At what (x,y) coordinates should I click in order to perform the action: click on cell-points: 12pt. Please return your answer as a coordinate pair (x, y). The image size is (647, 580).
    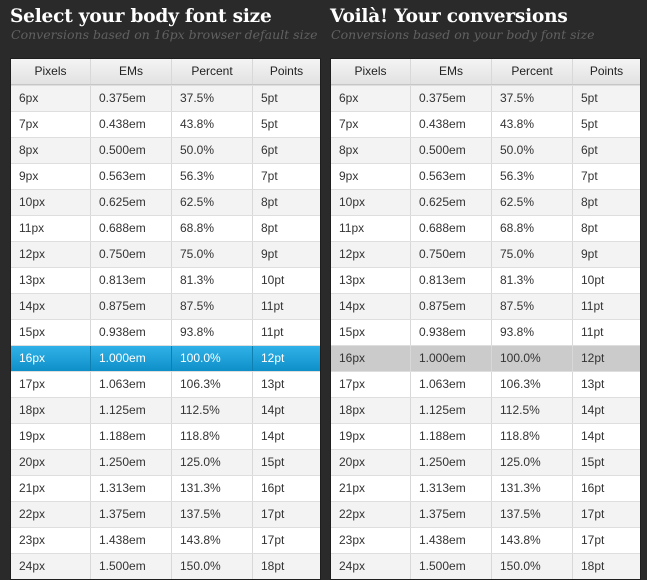
    Looking at the image, I should click on (593, 358).